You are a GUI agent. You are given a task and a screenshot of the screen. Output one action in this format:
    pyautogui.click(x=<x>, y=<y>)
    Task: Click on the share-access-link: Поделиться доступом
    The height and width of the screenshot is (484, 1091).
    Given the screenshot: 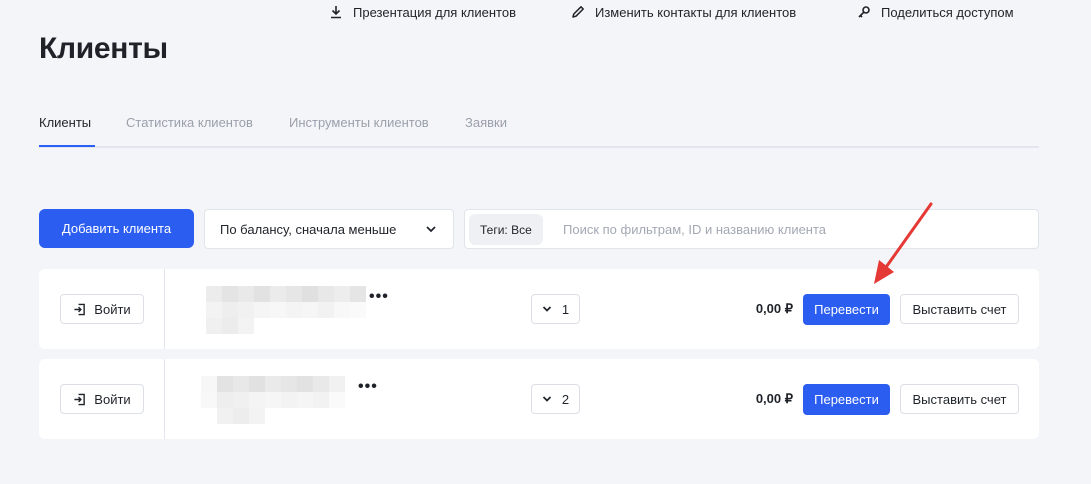 What is the action you would take?
    pyautogui.click(x=935, y=12)
    